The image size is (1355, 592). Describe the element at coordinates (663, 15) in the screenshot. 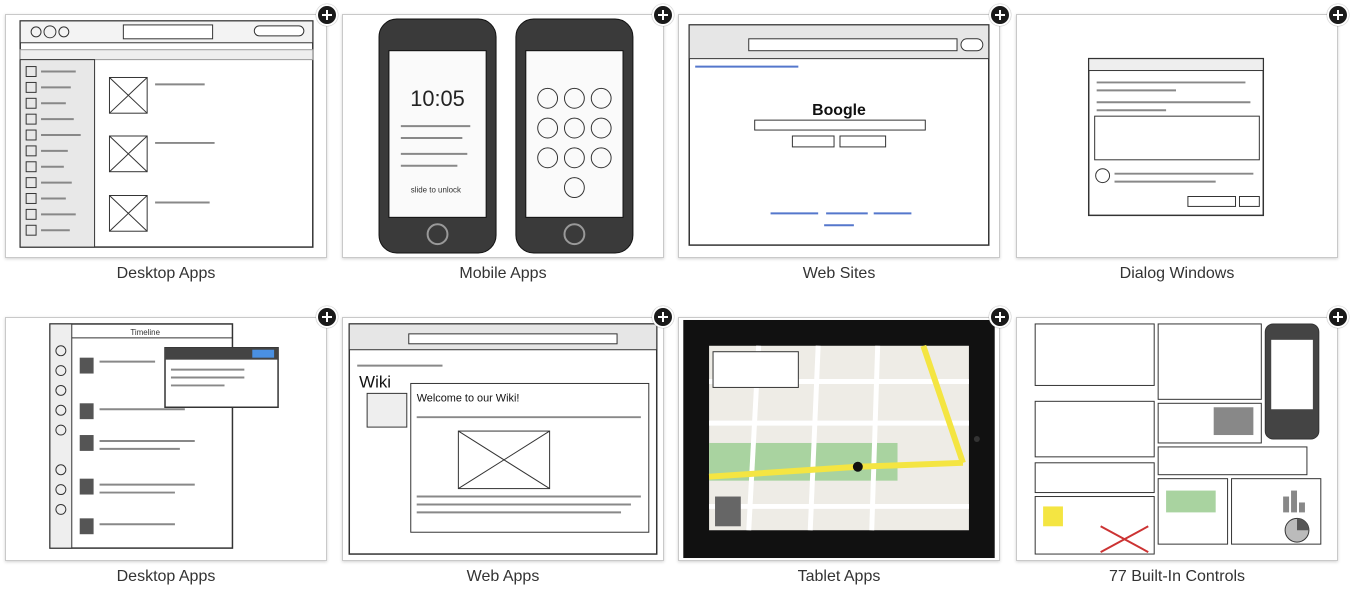

I see `add-mobile-apps-plus-icon` at that location.